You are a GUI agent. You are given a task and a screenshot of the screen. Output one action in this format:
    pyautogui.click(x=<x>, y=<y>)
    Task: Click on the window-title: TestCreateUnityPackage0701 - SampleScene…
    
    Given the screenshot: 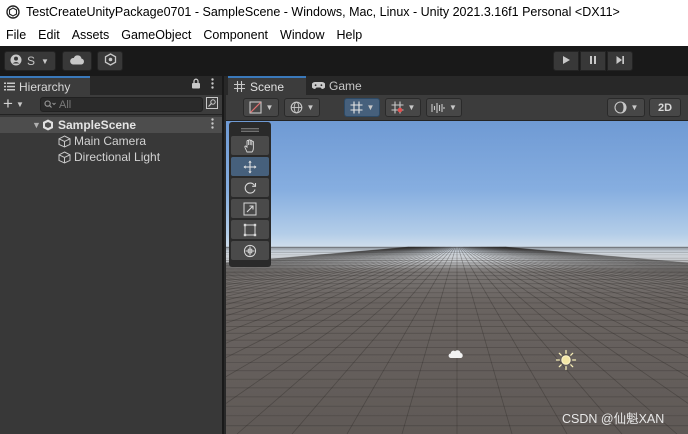 What is the action you would take?
    pyautogui.click(x=323, y=12)
    